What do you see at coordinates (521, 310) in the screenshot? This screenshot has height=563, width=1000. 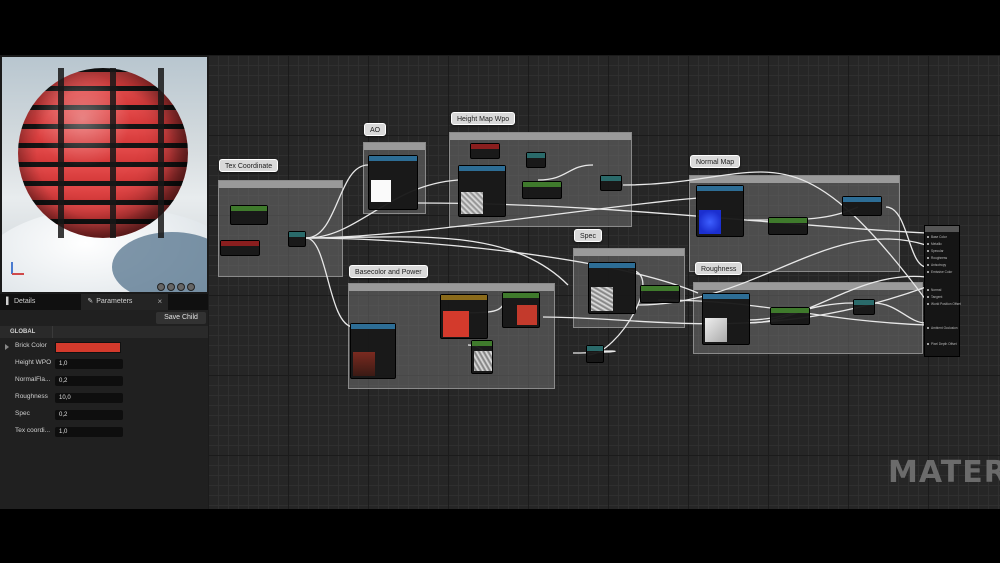 I see `node-basecolor-multiply` at bounding box center [521, 310].